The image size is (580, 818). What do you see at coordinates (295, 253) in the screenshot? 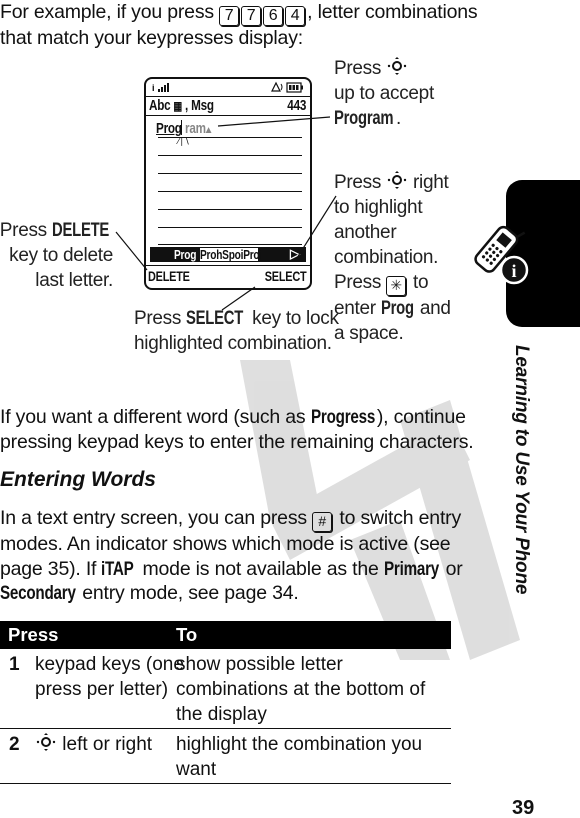
I see `right-arrow-icon: ▷` at bounding box center [295, 253].